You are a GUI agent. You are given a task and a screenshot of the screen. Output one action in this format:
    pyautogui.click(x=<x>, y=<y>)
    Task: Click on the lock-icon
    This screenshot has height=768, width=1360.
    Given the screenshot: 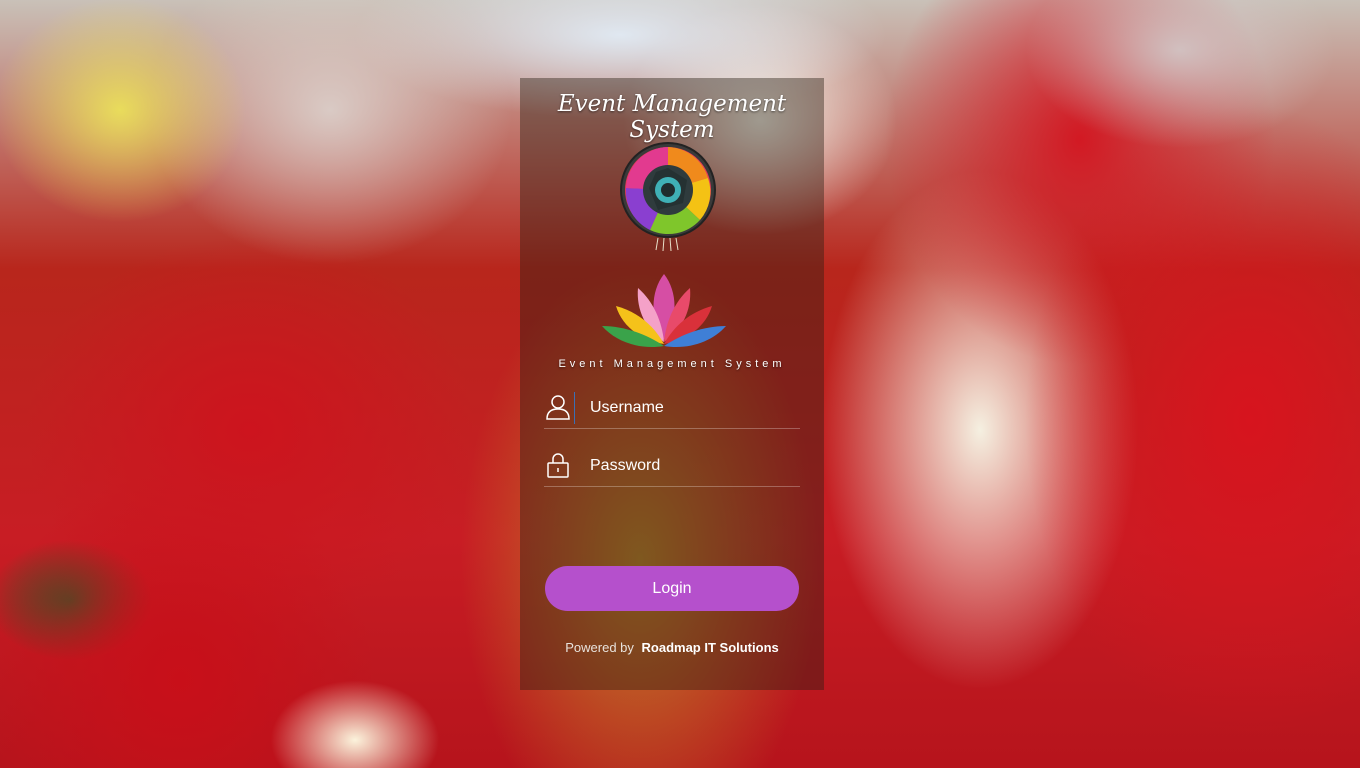 What is the action you would take?
    pyautogui.click(x=558, y=465)
    